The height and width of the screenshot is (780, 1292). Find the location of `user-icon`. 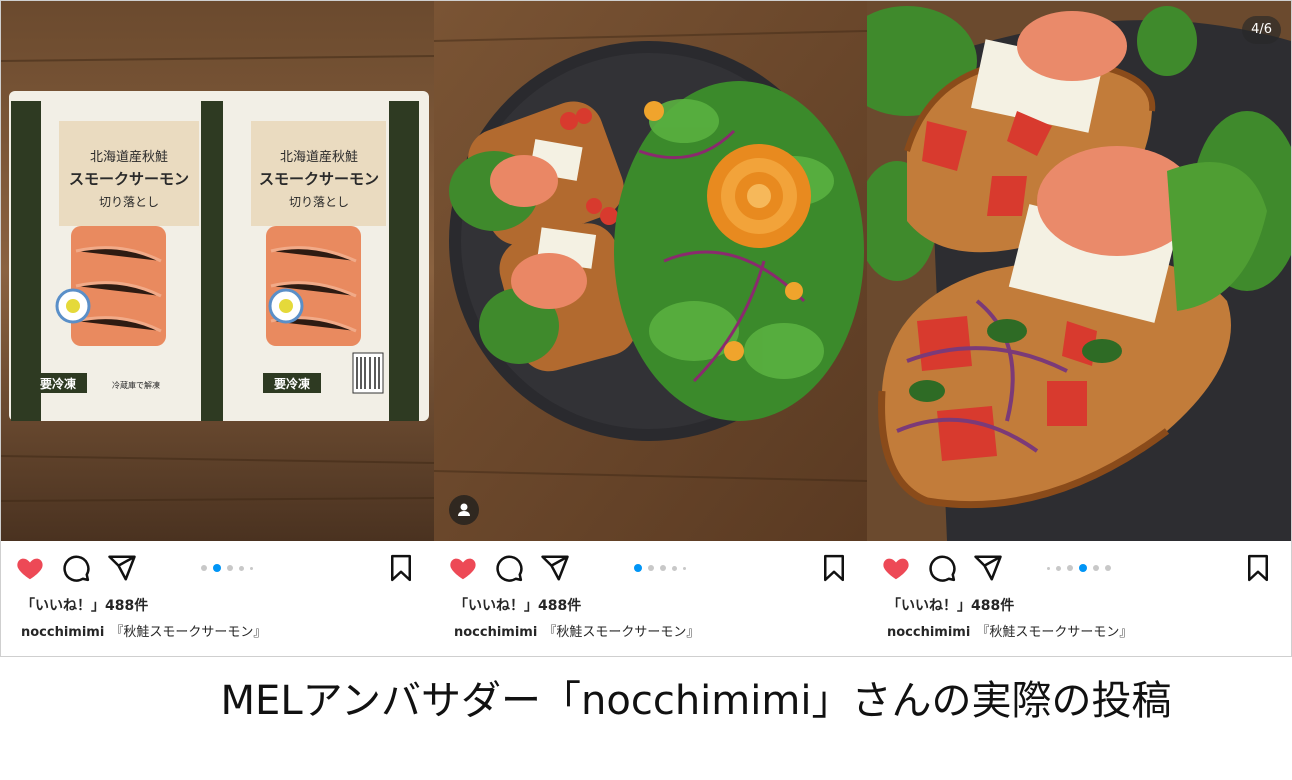

user-icon is located at coordinates (464, 509).